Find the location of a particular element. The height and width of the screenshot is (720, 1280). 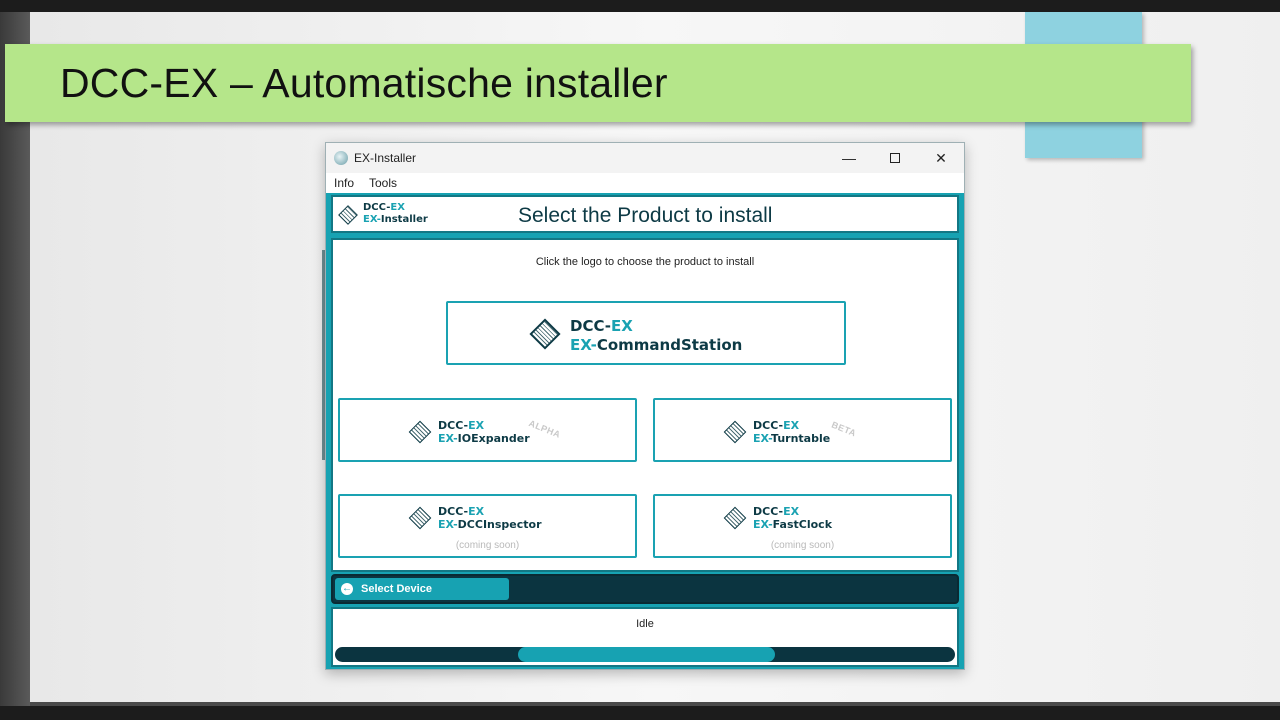

progress-bar-fill is located at coordinates (646, 654).